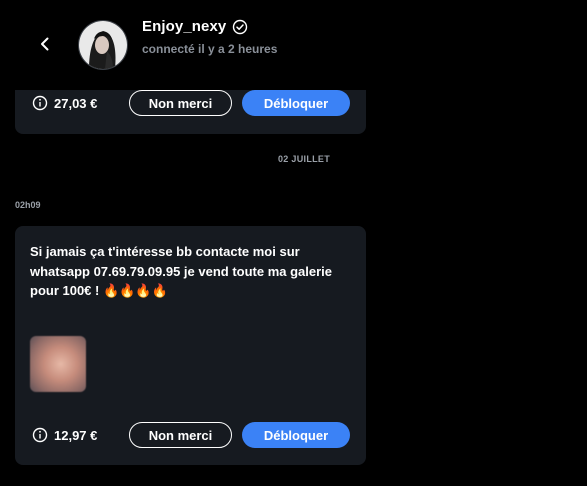 This screenshot has height=486, width=587. What do you see at coordinates (304, 159) in the screenshot?
I see `date-separator: 02 JUILLET` at bounding box center [304, 159].